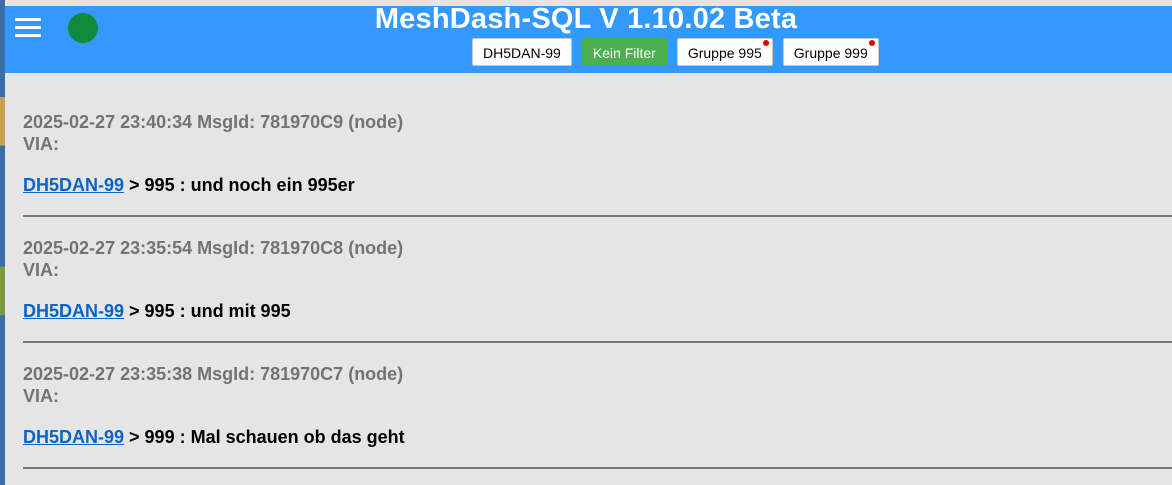  I want to click on filter-button-gruppe-995: Gruppe 995, so click(724, 52).